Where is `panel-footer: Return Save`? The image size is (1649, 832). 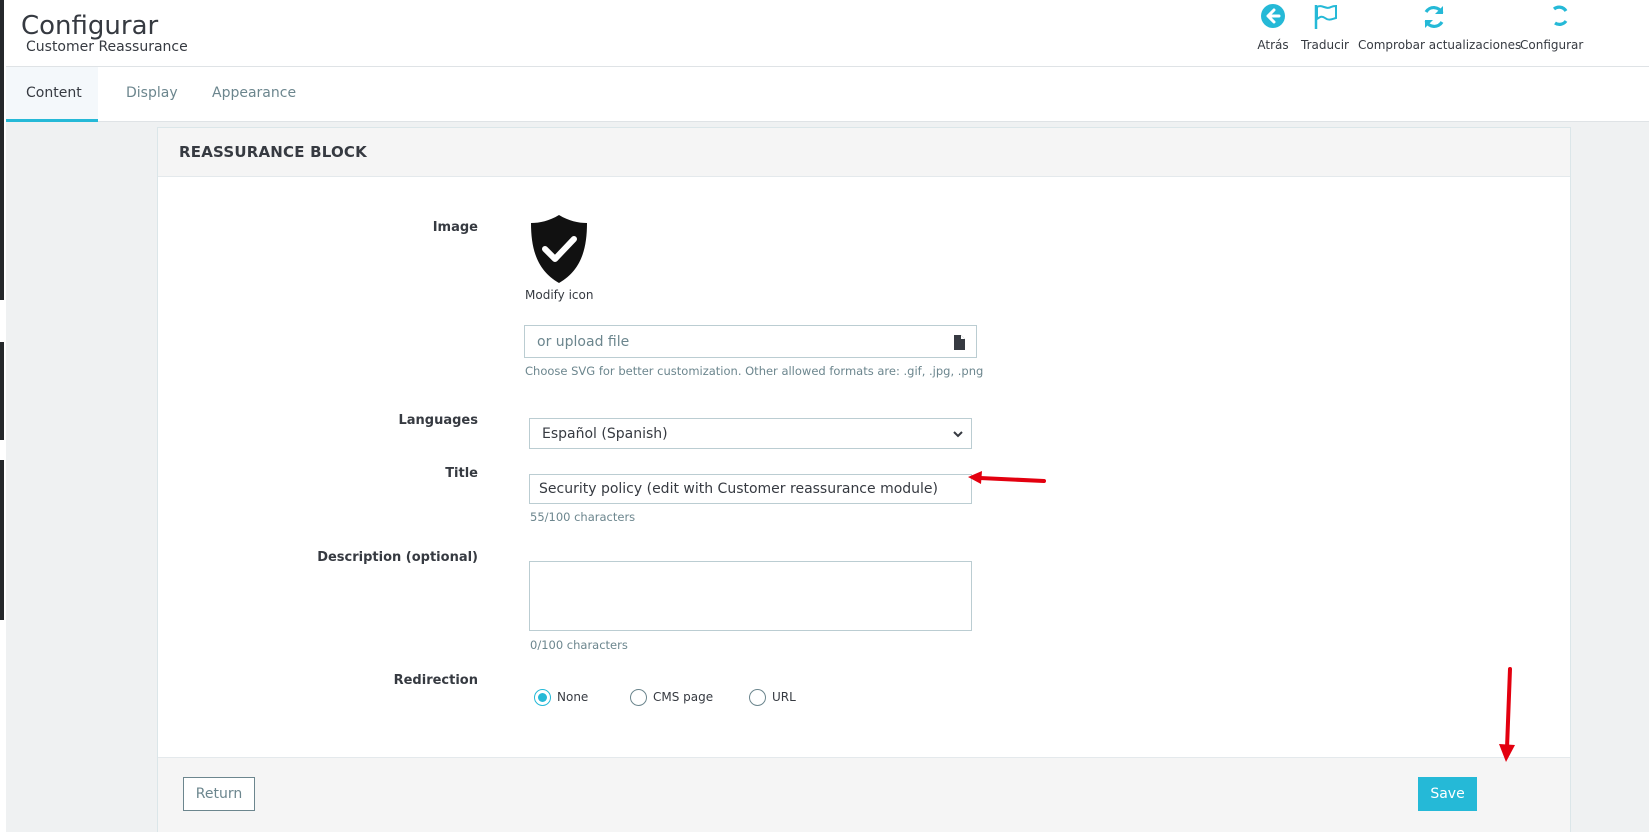 panel-footer: Return Save is located at coordinates (864, 794).